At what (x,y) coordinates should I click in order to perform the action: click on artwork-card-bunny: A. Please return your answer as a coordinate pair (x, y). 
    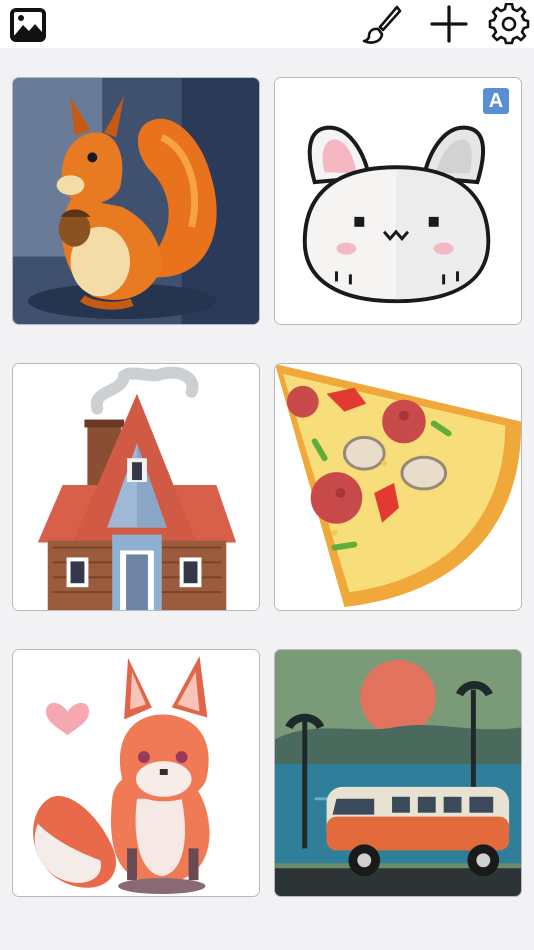
    Looking at the image, I should click on (398, 201).